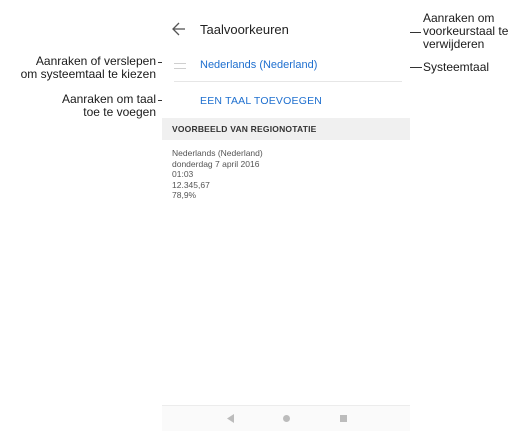 The width and height of the screenshot is (519, 431). What do you see at coordinates (216, 163) in the screenshot?
I see `example-date: donderdag 7 april 2016` at bounding box center [216, 163].